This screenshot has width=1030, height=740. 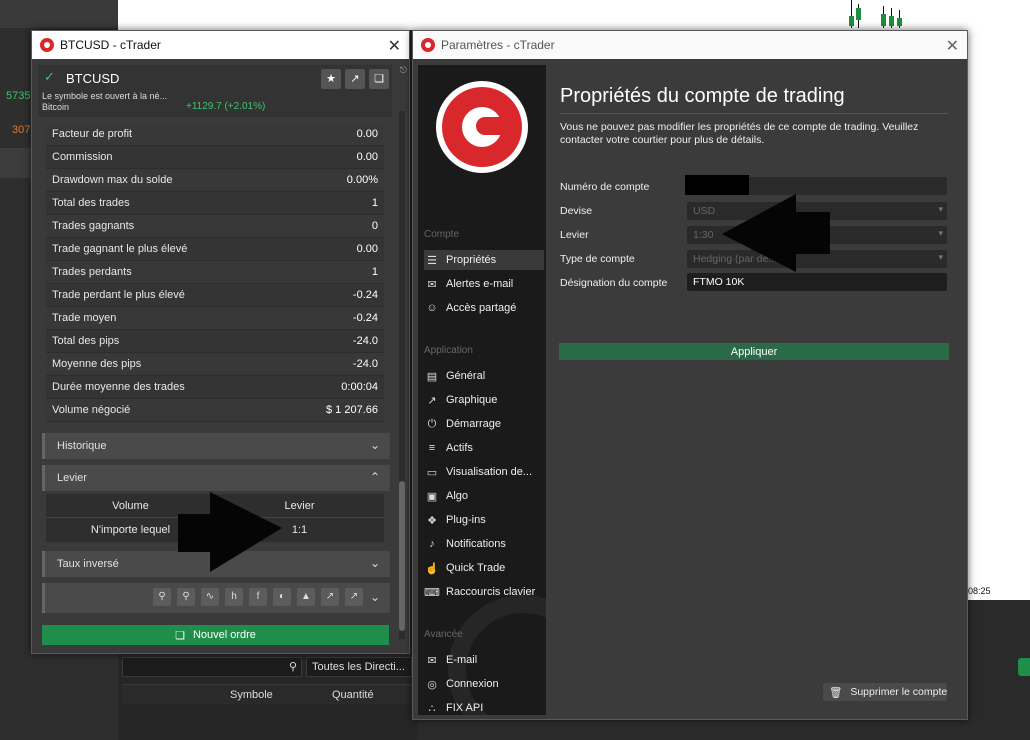 I want to click on sidebar-item-label: E-mail, so click(x=462, y=660).